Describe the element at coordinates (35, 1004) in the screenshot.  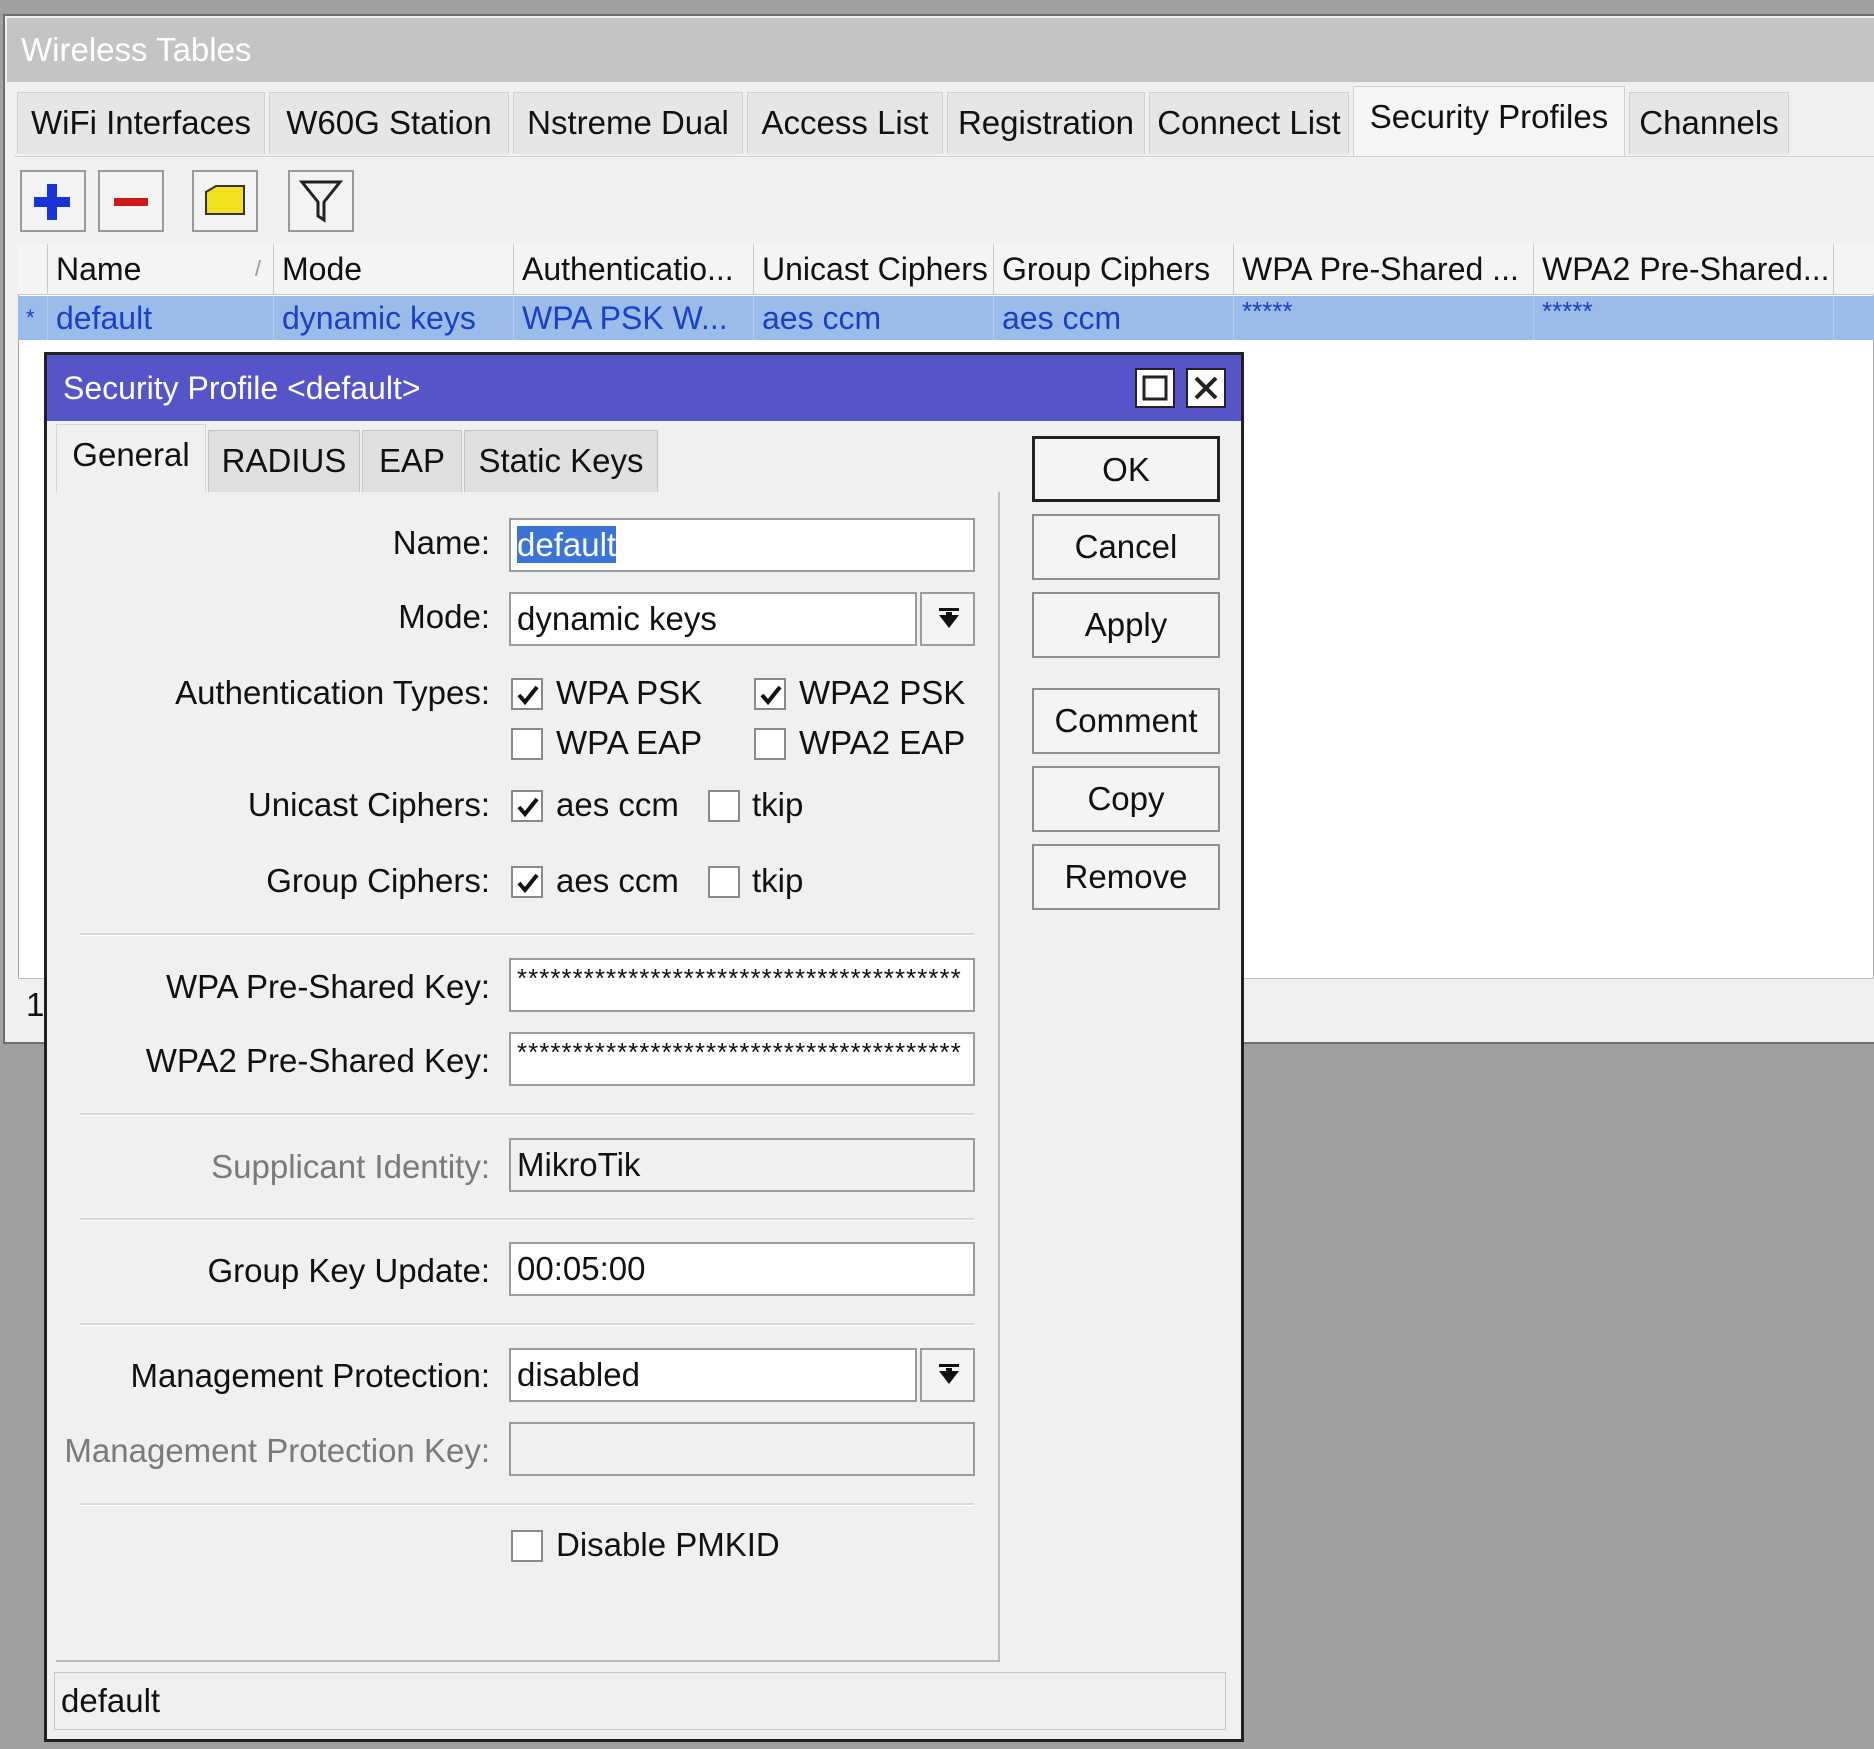
I see `item-count: 1` at that location.